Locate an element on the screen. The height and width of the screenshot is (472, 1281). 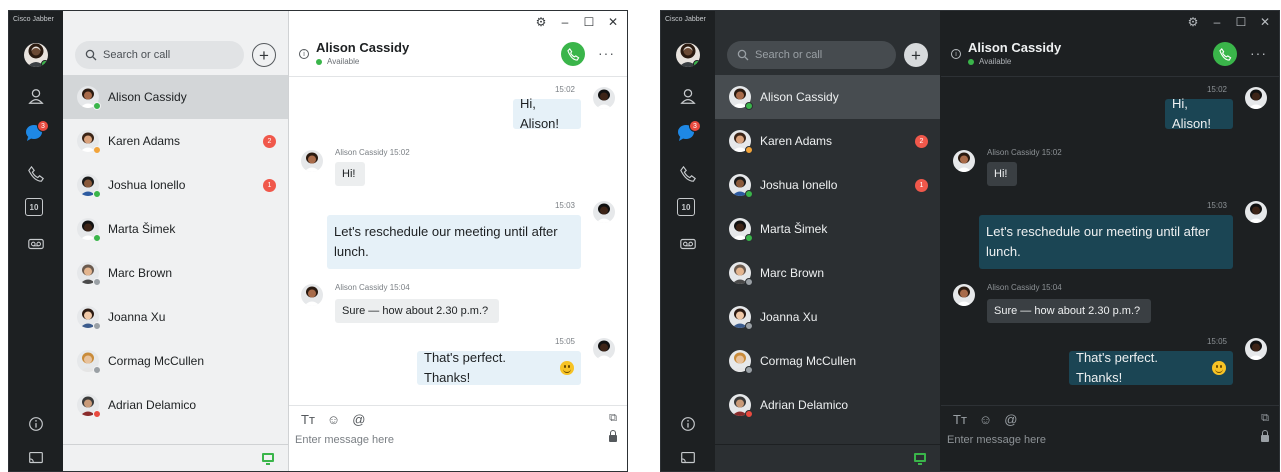
peer-name: Alison Cassidy is located at coordinates (363, 47).